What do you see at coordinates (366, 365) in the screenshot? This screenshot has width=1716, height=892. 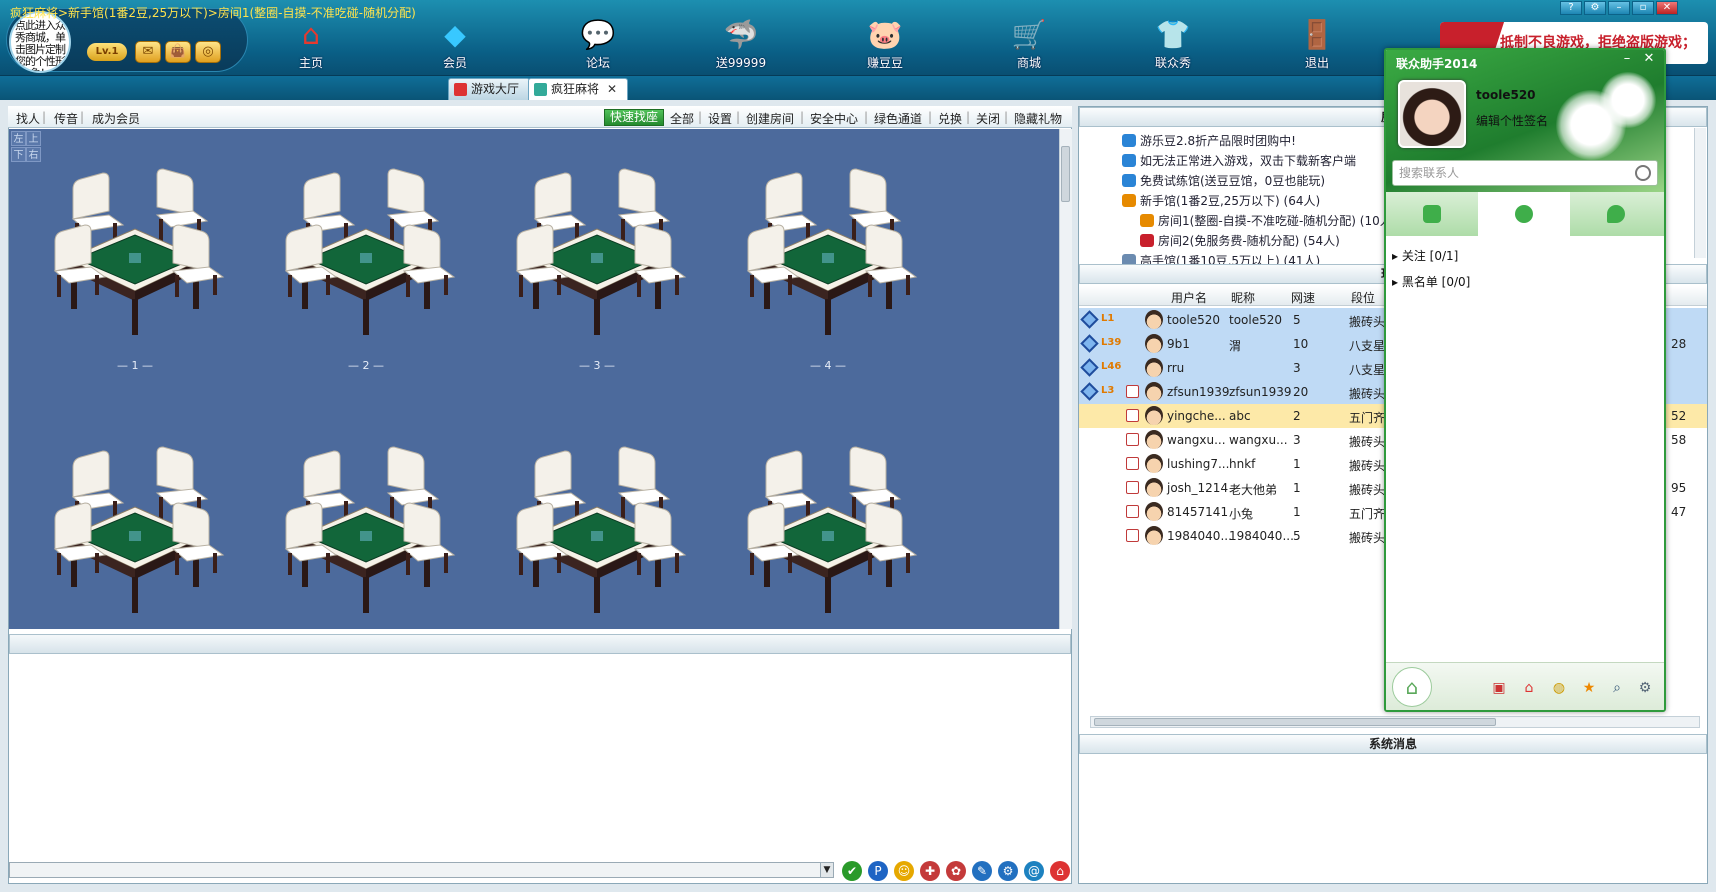 I see `table-number-2: — 2 —` at bounding box center [366, 365].